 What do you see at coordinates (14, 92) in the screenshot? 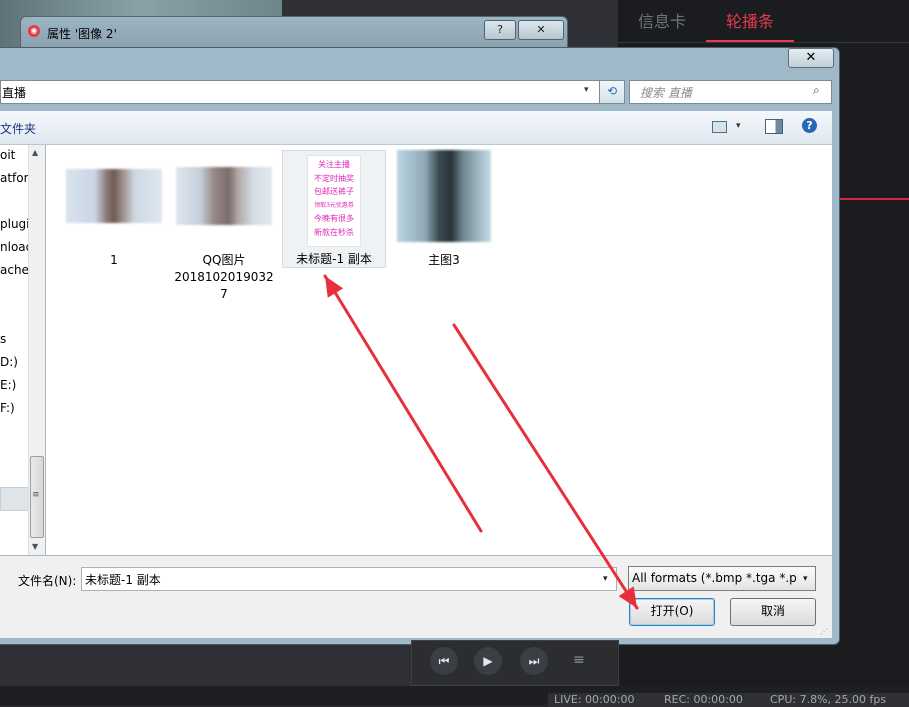
I see `address-path: 直播` at bounding box center [14, 92].